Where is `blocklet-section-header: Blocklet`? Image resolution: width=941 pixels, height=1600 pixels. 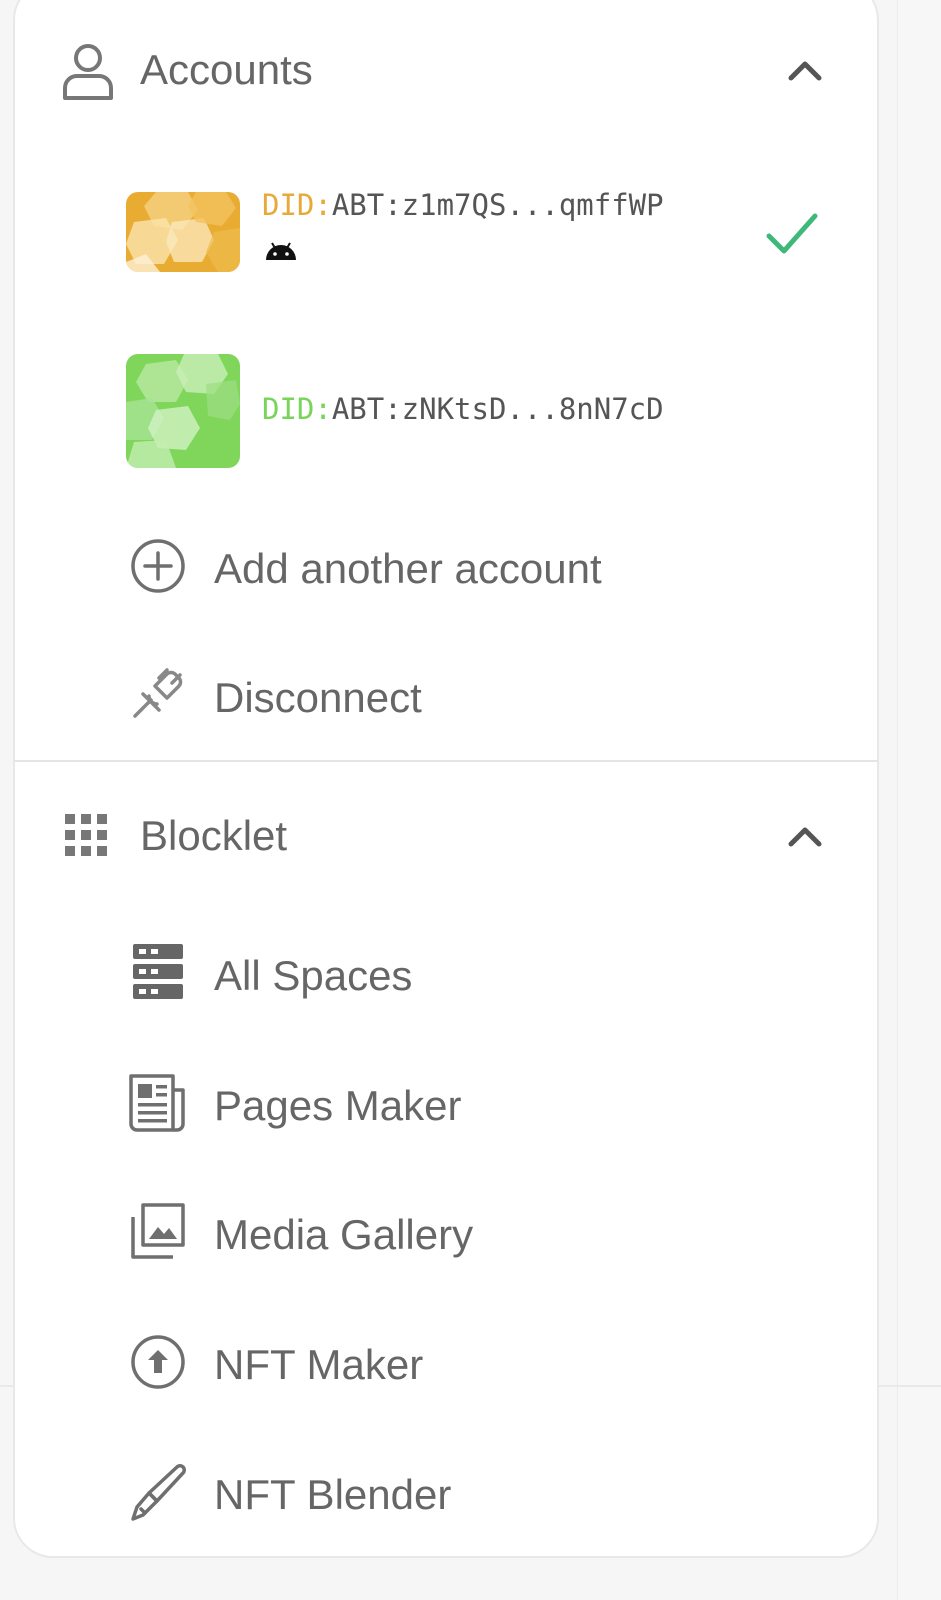
blocklet-section-header: Blocklet is located at coordinates (446, 835).